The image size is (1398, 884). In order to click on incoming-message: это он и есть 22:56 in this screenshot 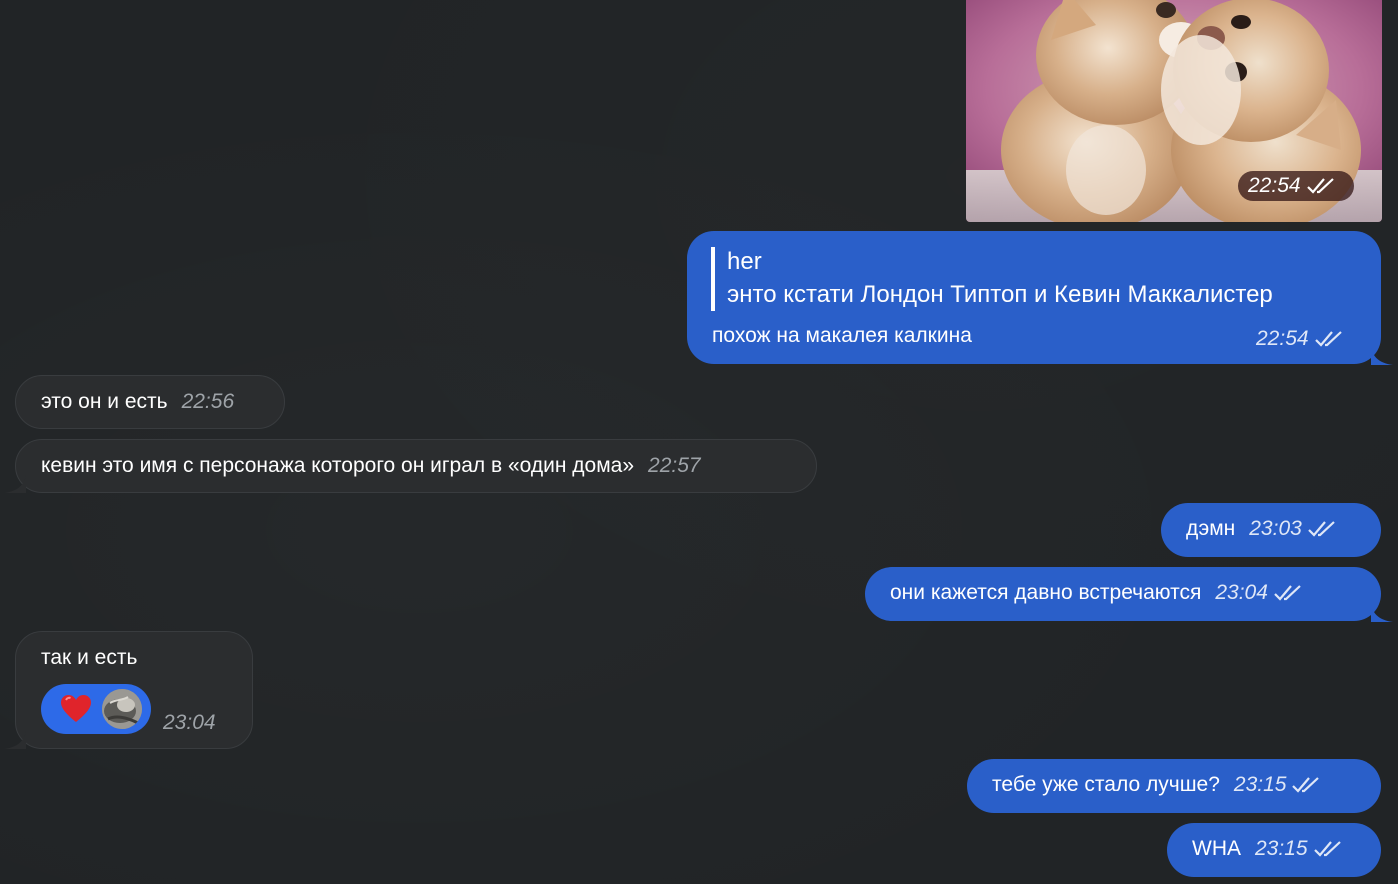, I will do `click(150, 402)`.